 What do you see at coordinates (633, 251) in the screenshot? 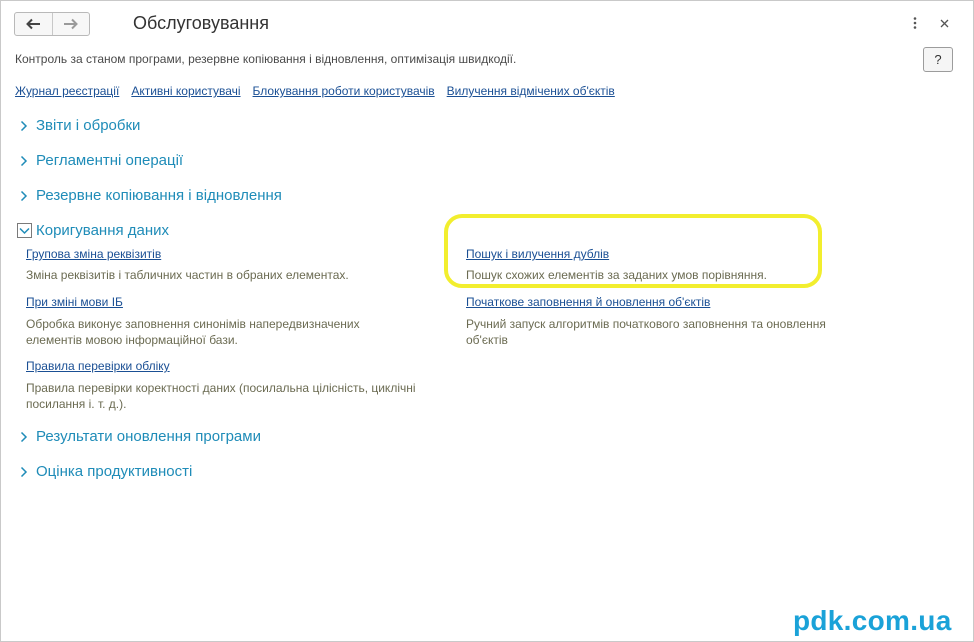
I see `highlight-annotation` at bounding box center [633, 251].